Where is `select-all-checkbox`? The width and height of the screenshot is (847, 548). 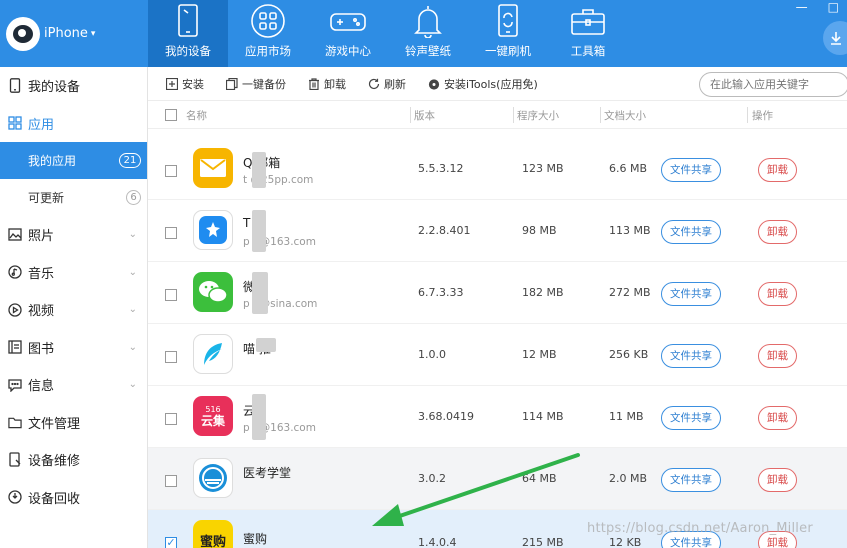
select-all-checkbox is located at coordinates (171, 115).